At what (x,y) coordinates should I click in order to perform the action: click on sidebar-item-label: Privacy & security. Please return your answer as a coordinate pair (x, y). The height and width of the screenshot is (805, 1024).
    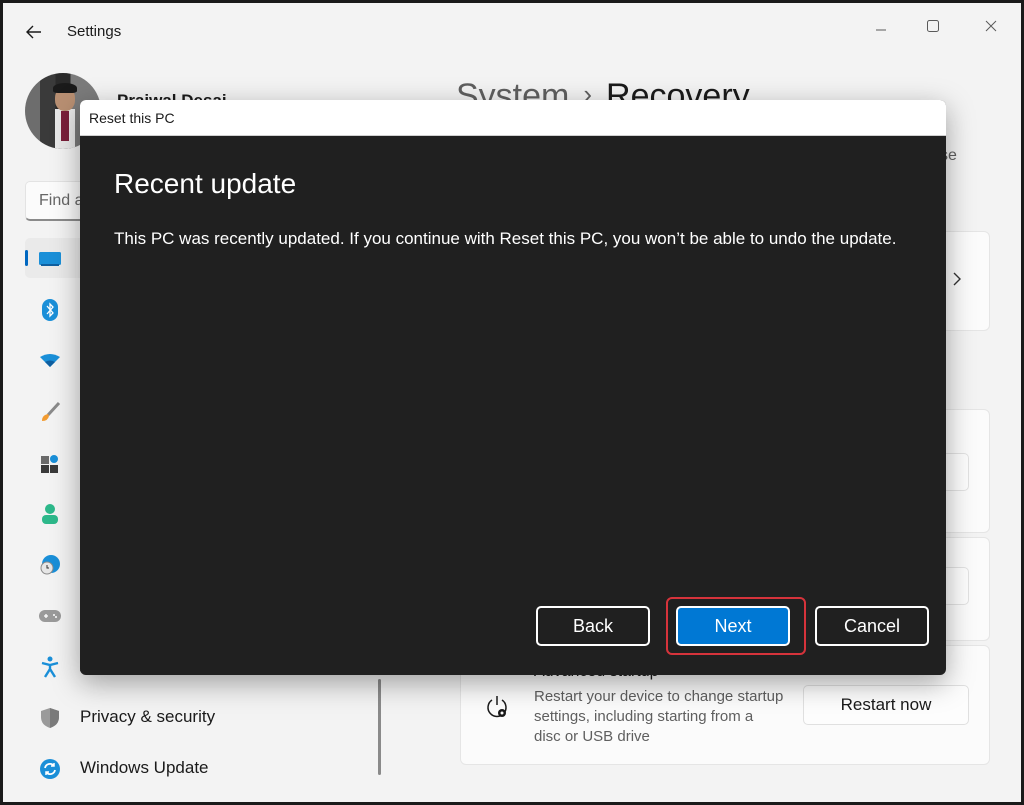
    Looking at the image, I should click on (148, 716).